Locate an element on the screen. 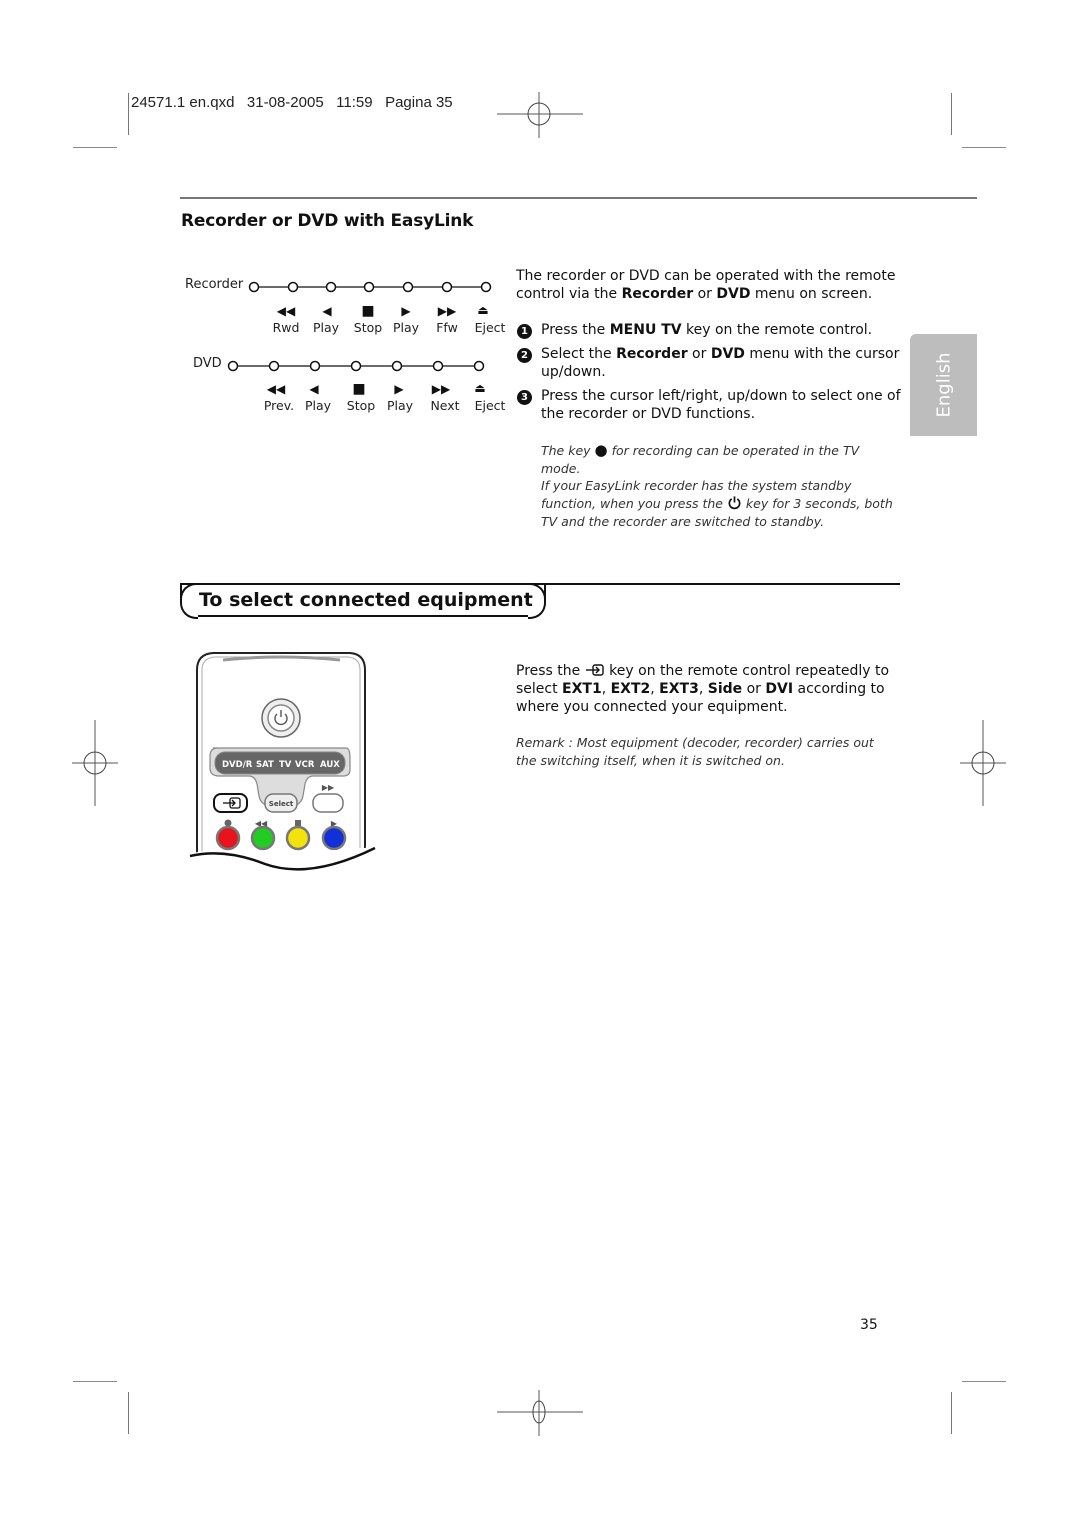  language-tab: English is located at coordinates (943, 385).